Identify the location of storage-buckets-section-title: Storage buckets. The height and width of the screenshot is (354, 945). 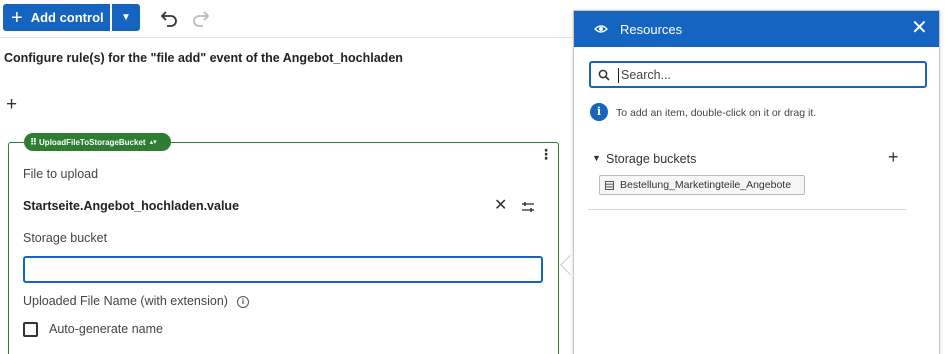
(651, 159).